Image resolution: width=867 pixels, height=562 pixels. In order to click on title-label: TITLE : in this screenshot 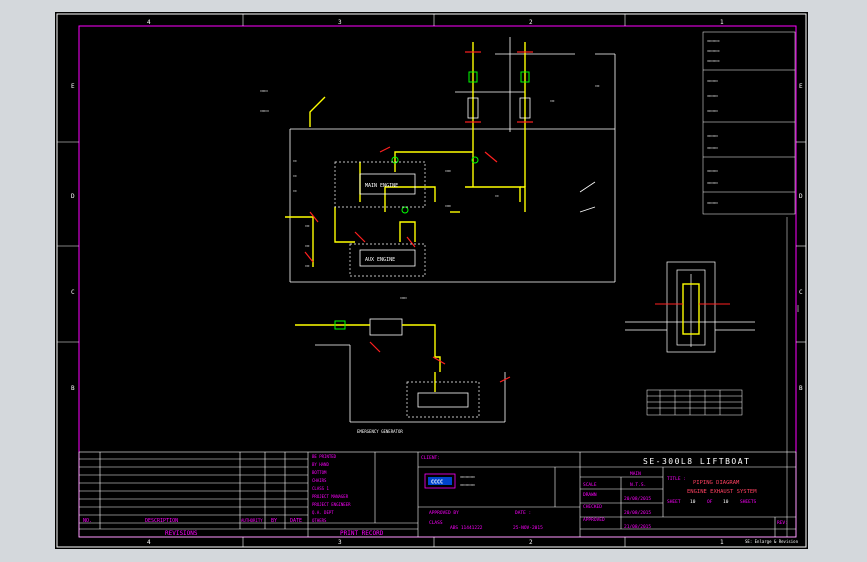, I will do `click(676, 479)`.